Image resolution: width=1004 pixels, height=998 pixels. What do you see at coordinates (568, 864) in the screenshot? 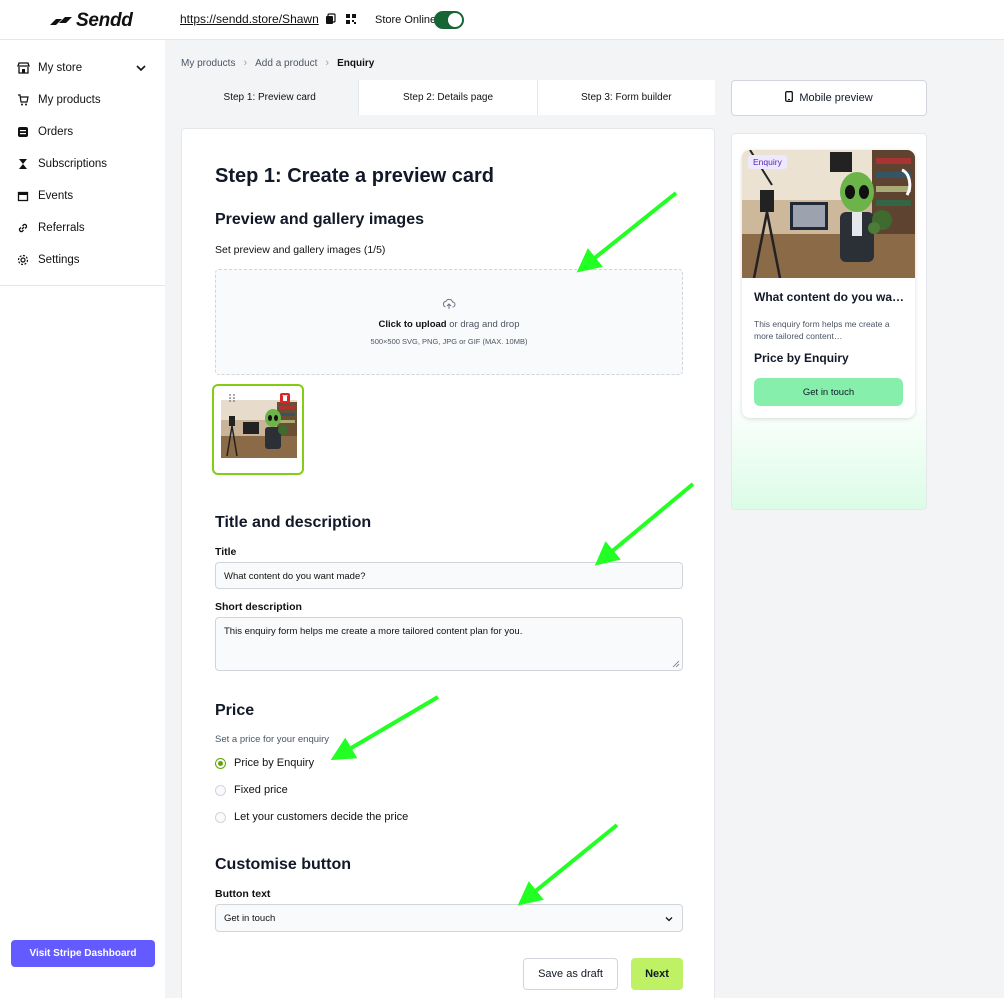
I see `arrow-to-button-text` at bounding box center [568, 864].